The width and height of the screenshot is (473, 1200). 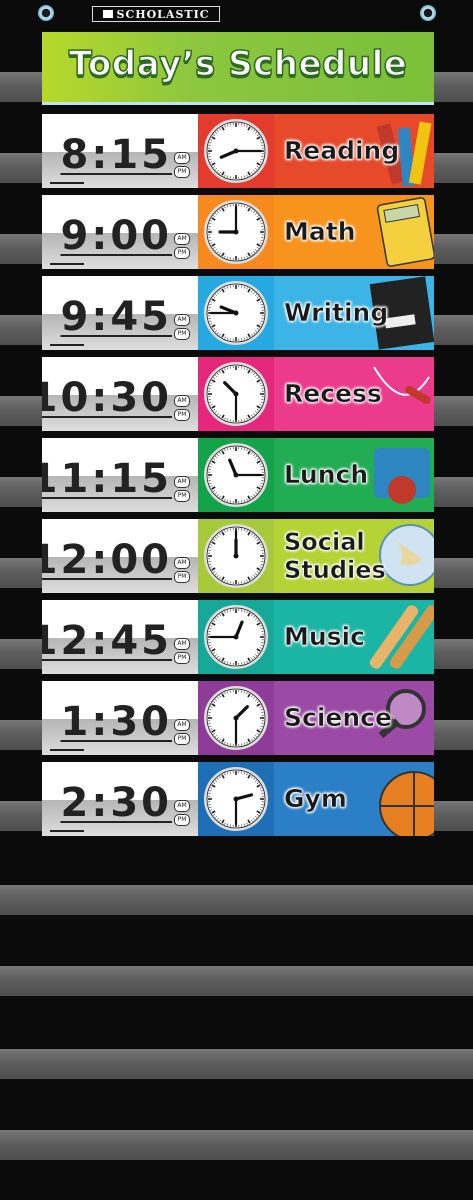 What do you see at coordinates (107, 641) in the screenshot?
I see `time-label: 12:45` at bounding box center [107, 641].